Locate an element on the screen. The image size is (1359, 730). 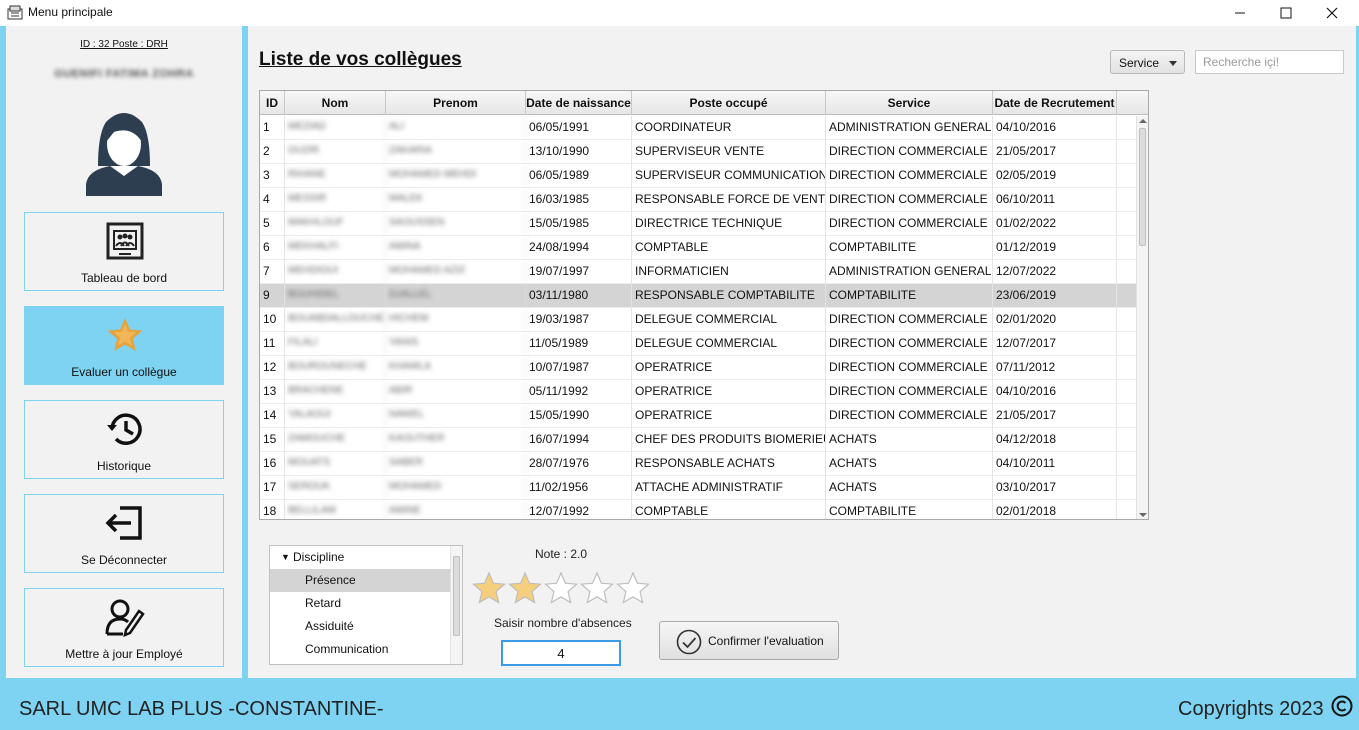
table-cell: 12/07/1992 is located at coordinates (579, 509).